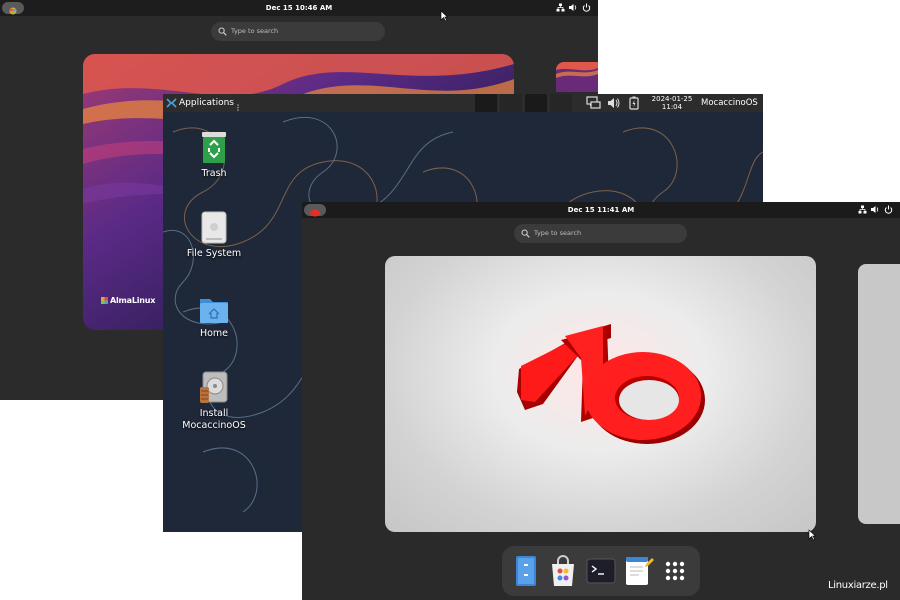 This screenshot has height=600, width=900. Describe the element at coordinates (171, 103) in the screenshot. I see `mocaccino-logo-icon` at that location.